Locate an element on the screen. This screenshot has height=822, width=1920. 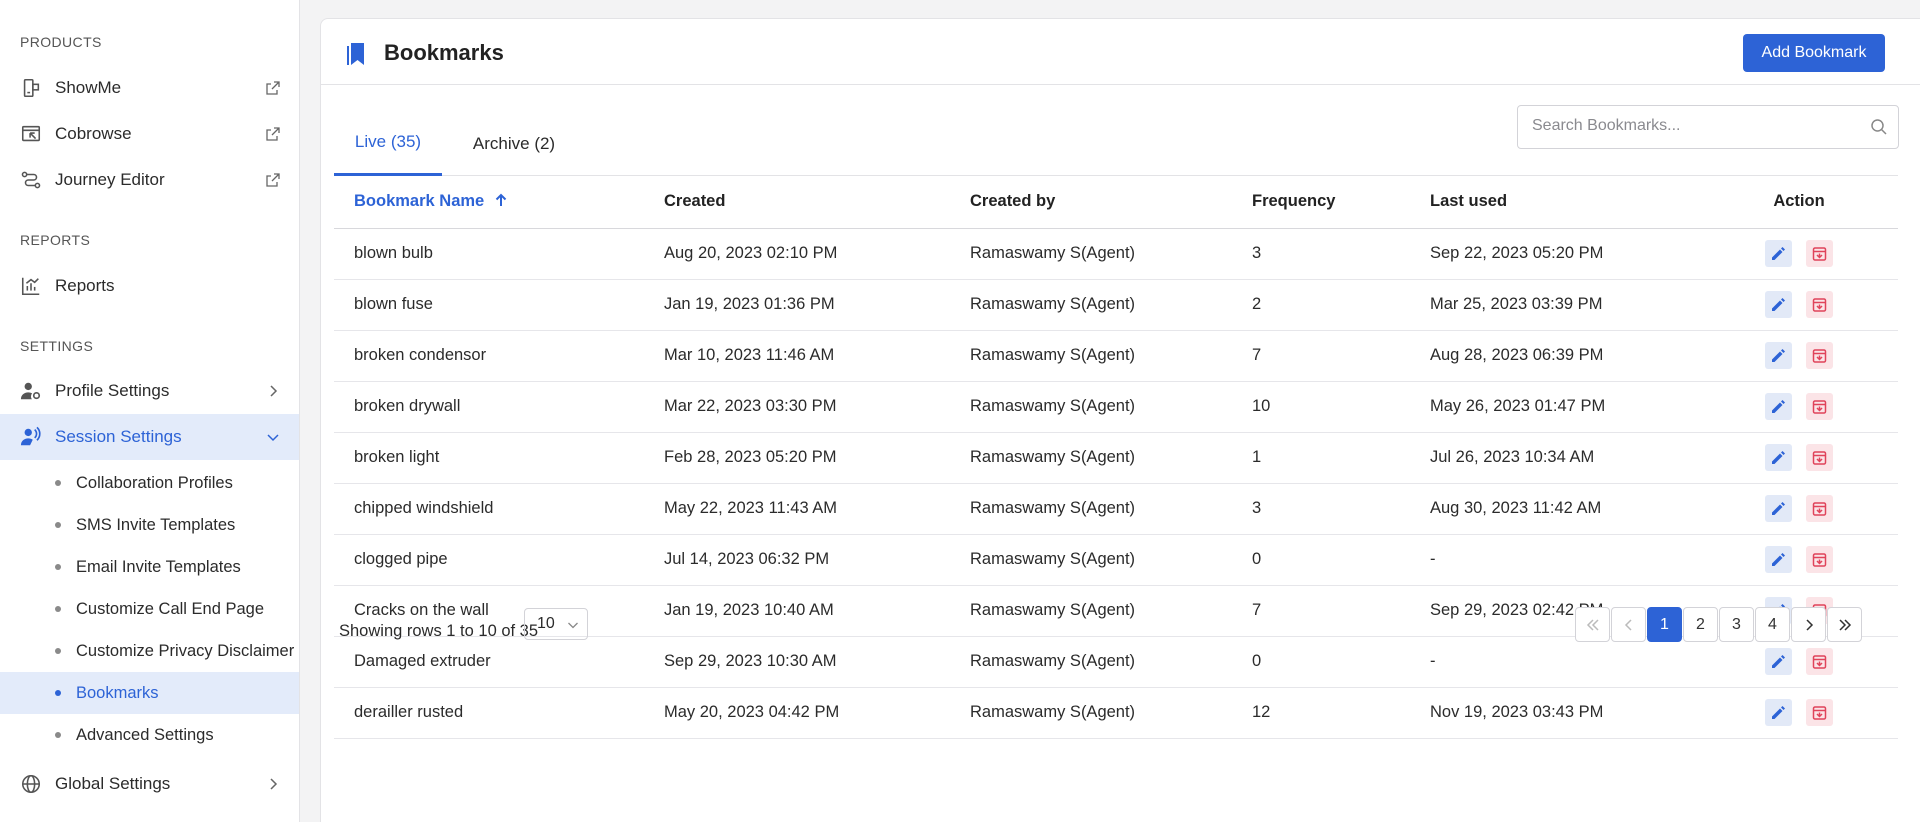
sidebar-subitem-bookmarks: Bookmarks is located at coordinates (149, 693).